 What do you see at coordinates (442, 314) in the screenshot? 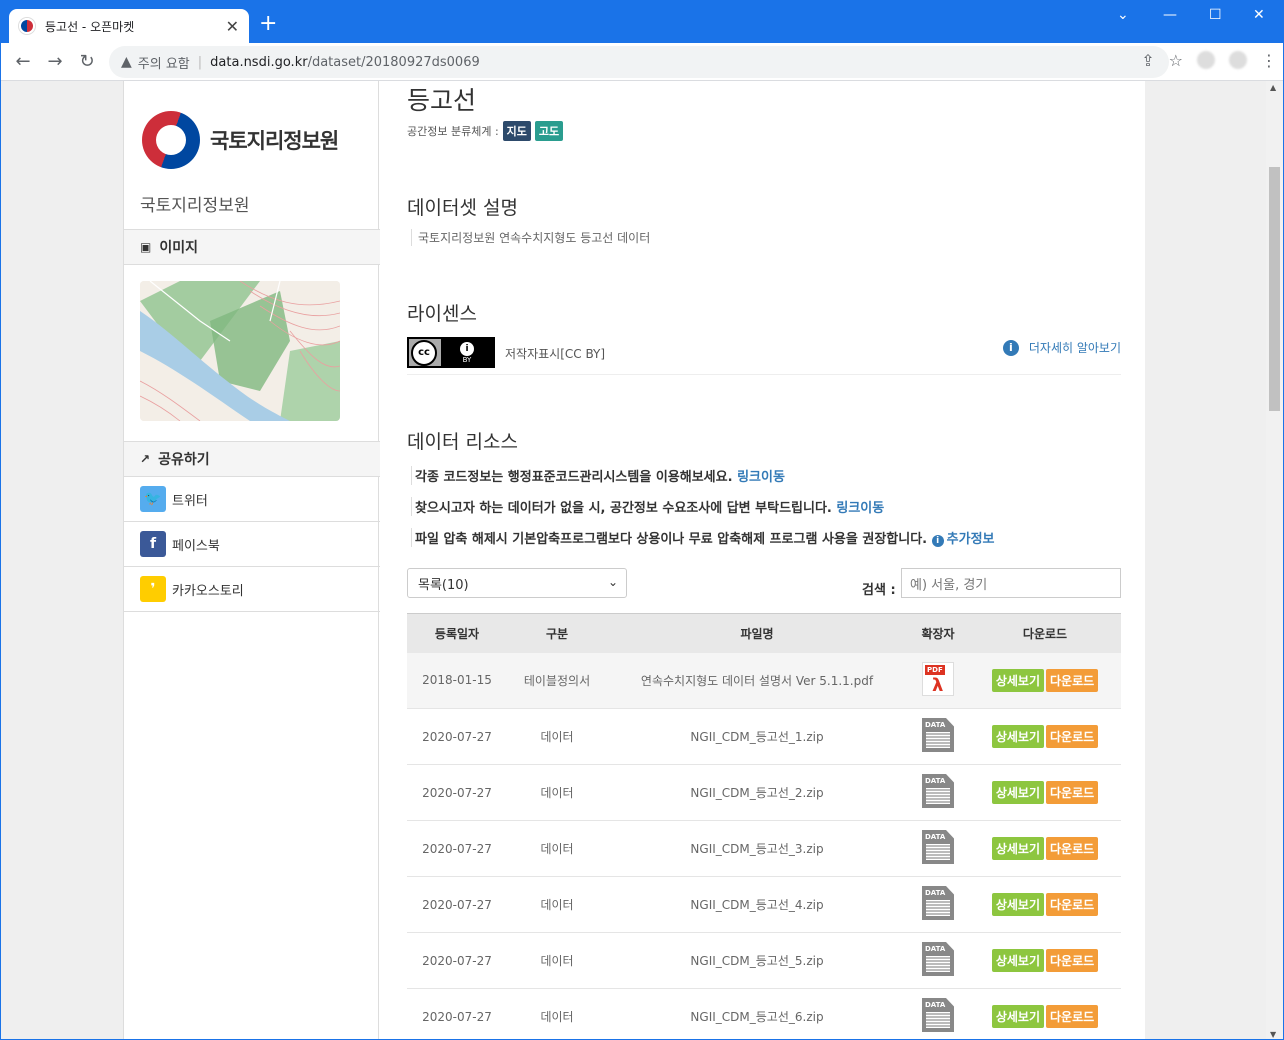
I see `license-heading: 라이센스` at bounding box center [442, 314].